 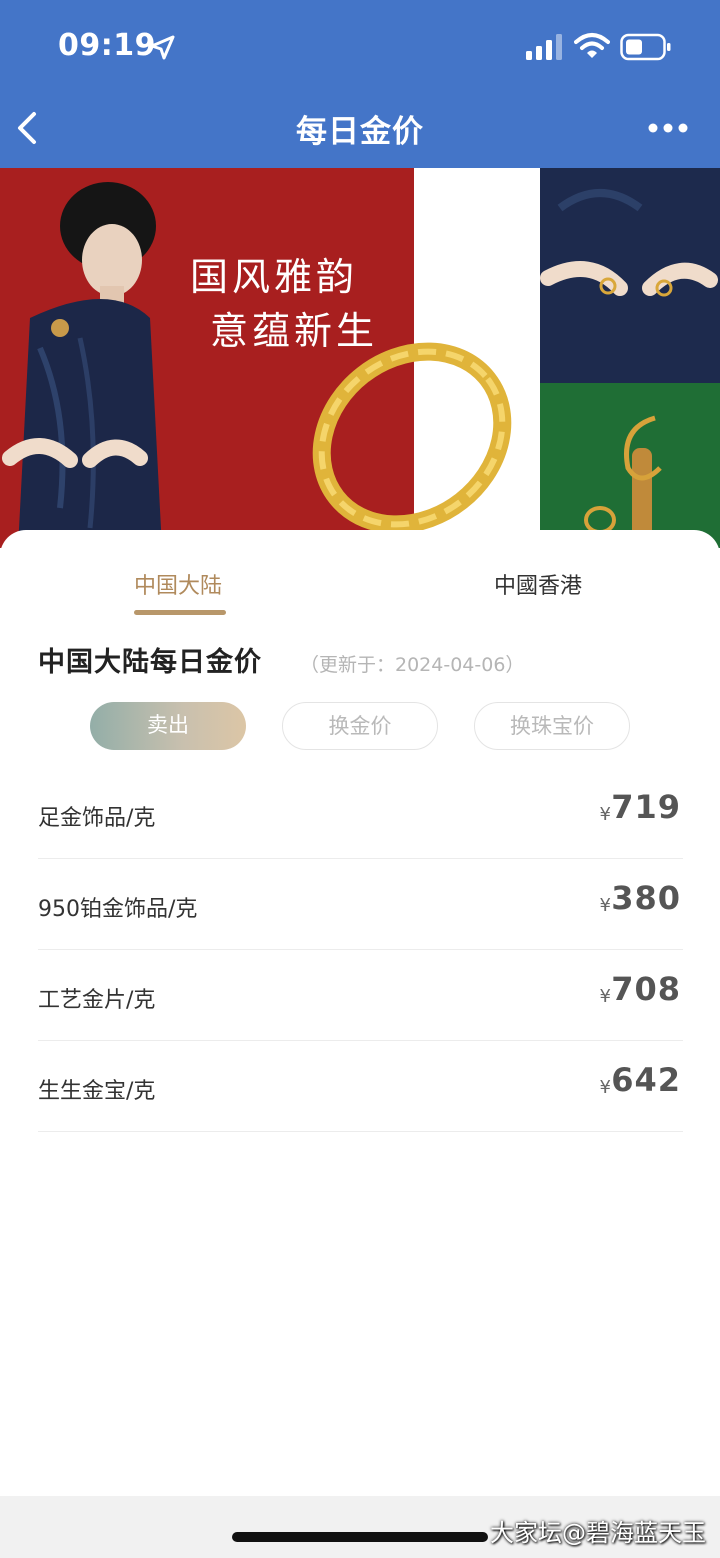 I want to click on chip-exchange-gold: 换金价, so click(x=360, y=726).